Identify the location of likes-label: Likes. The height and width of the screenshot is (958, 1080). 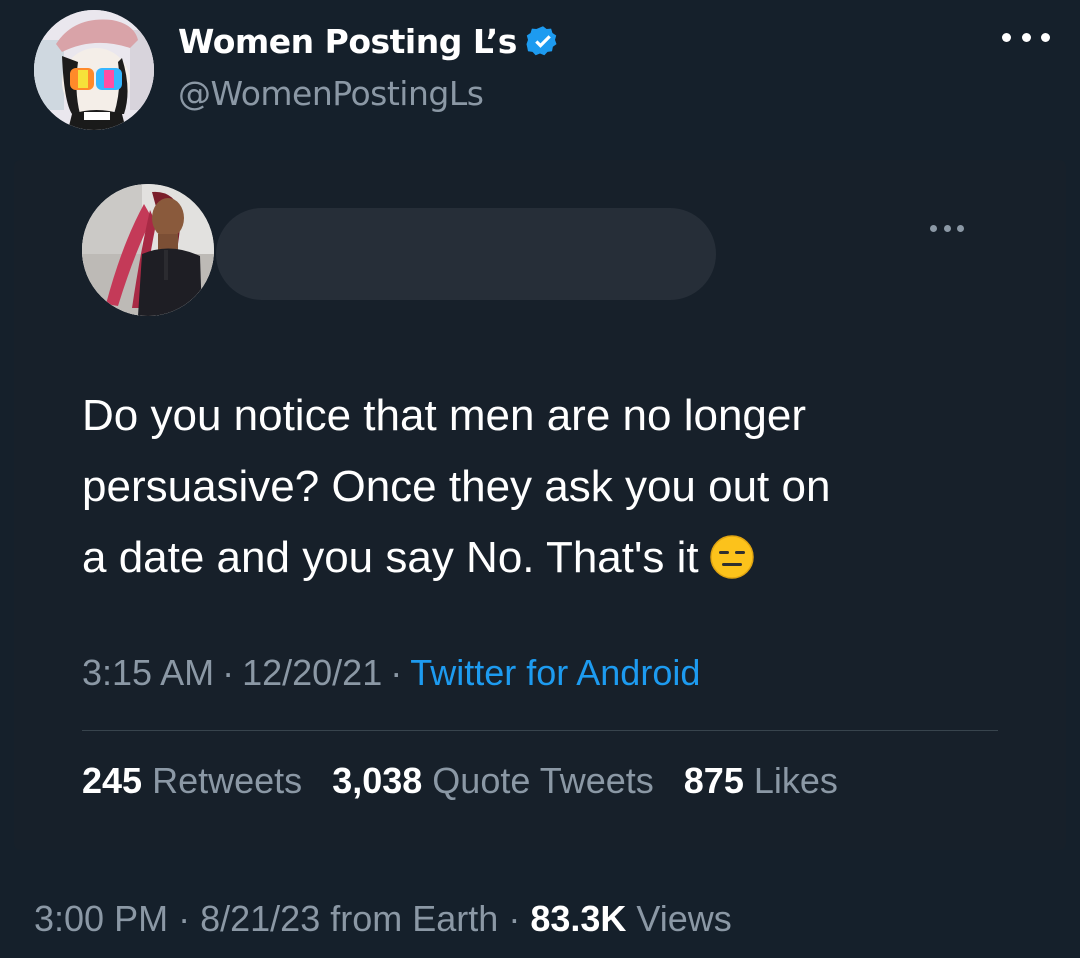
(795, 780).